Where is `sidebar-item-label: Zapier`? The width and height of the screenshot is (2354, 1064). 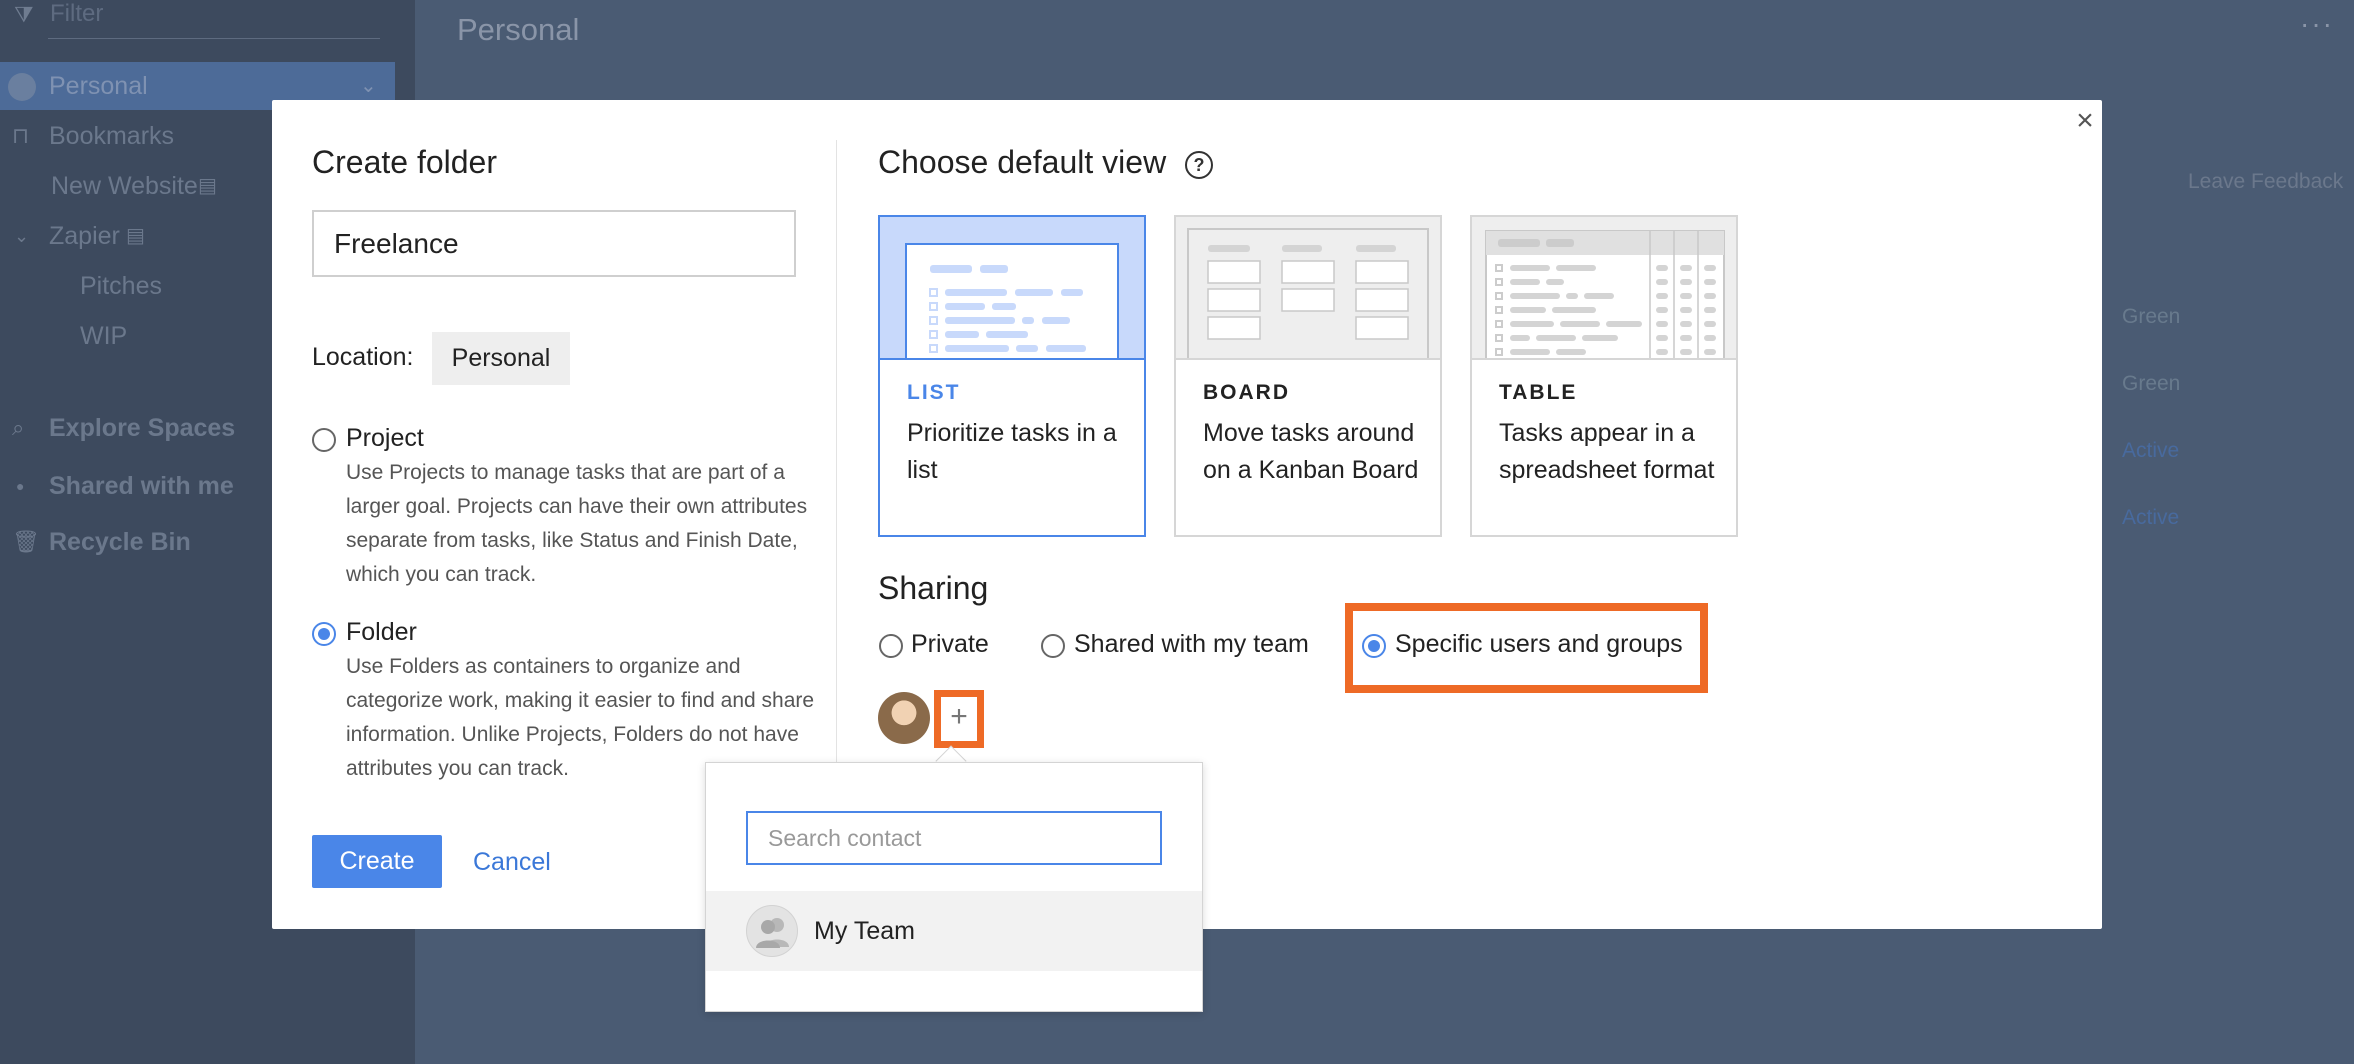 sidebar-item-label: Zapier is located at coordinates (84, 236).